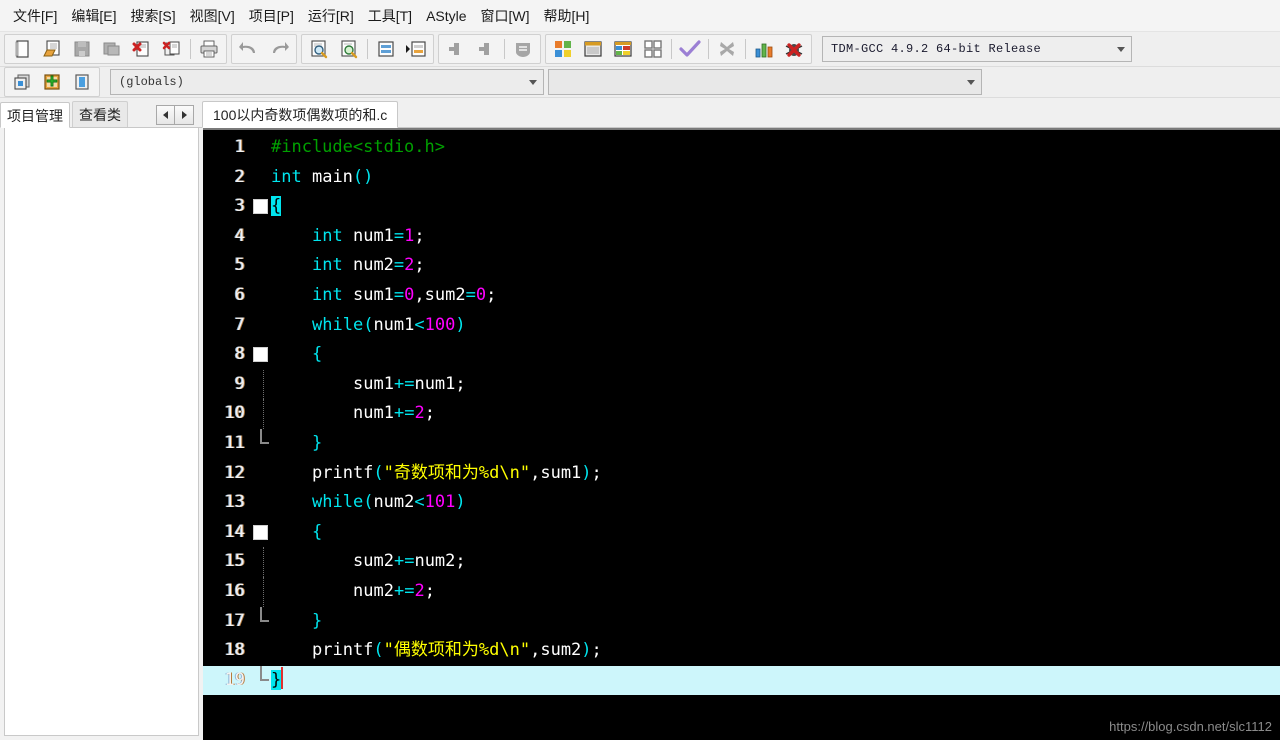 The width and height of the screenshot is (1280, 742). What do you see at coordinates (741, 266) in the screenshot?
I see `code-line: 5 int num2=2;` at bounding box center [741, 266].